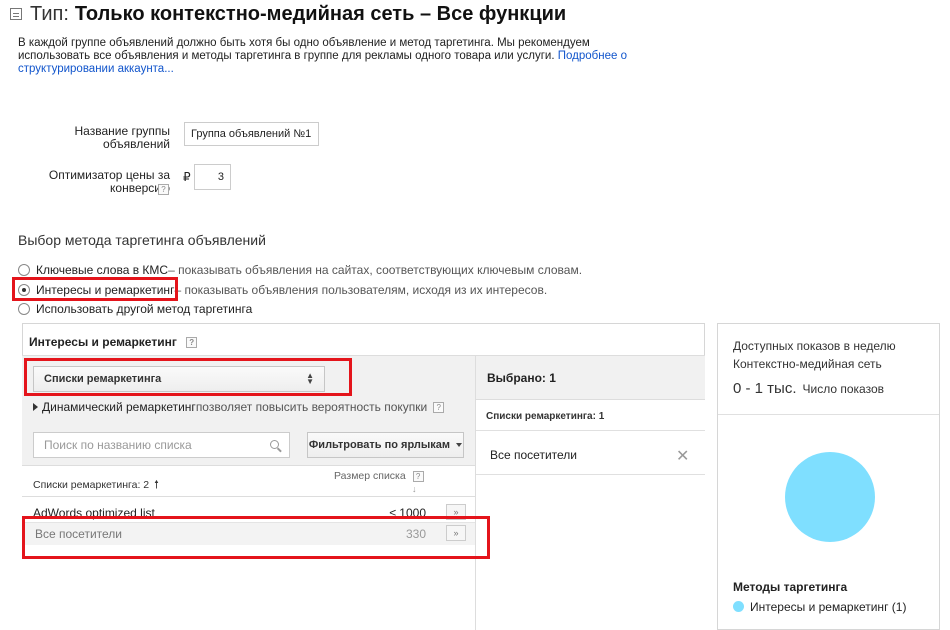  I want to click on cpa-optimizer-label: Оптимизатор цены за конверсию, so click(105, 182).